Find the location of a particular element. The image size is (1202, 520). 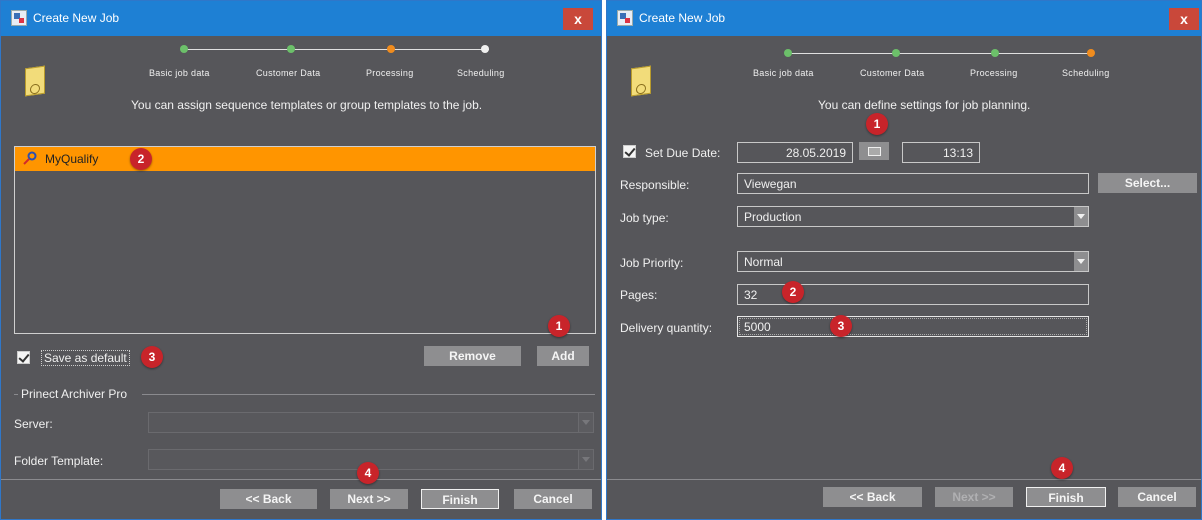

job-type-select: Production is located at coordinates (913, 216).